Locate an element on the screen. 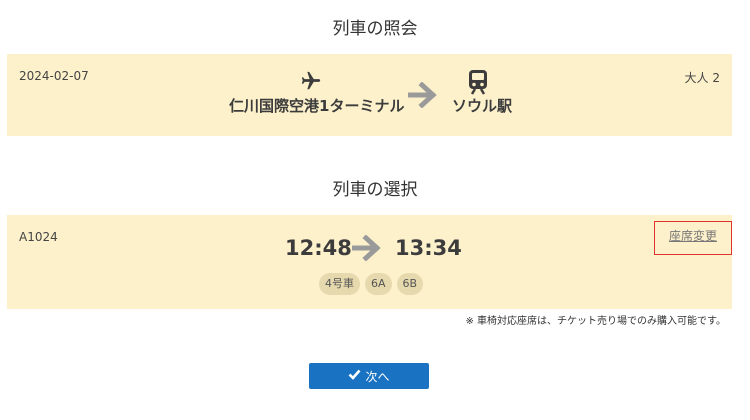  wheelchair-notice: ※ 車椅対応座席は、チケット売り場でのみ購入可能です。 is located at coordinates (595, 321).